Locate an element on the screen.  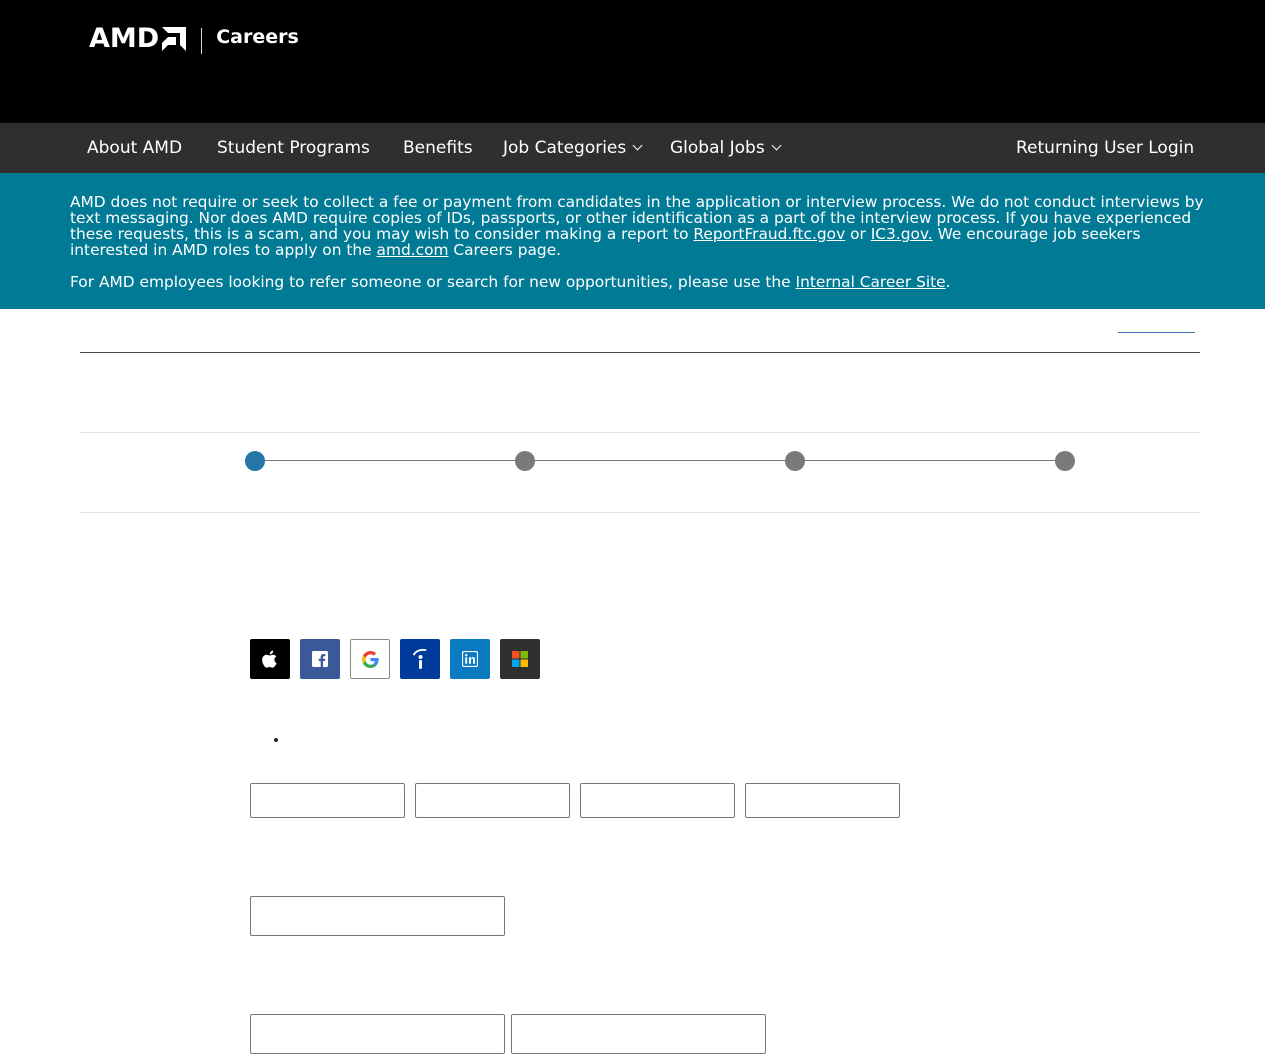
amd-arrow-icon is located at coordinates (174, 39).